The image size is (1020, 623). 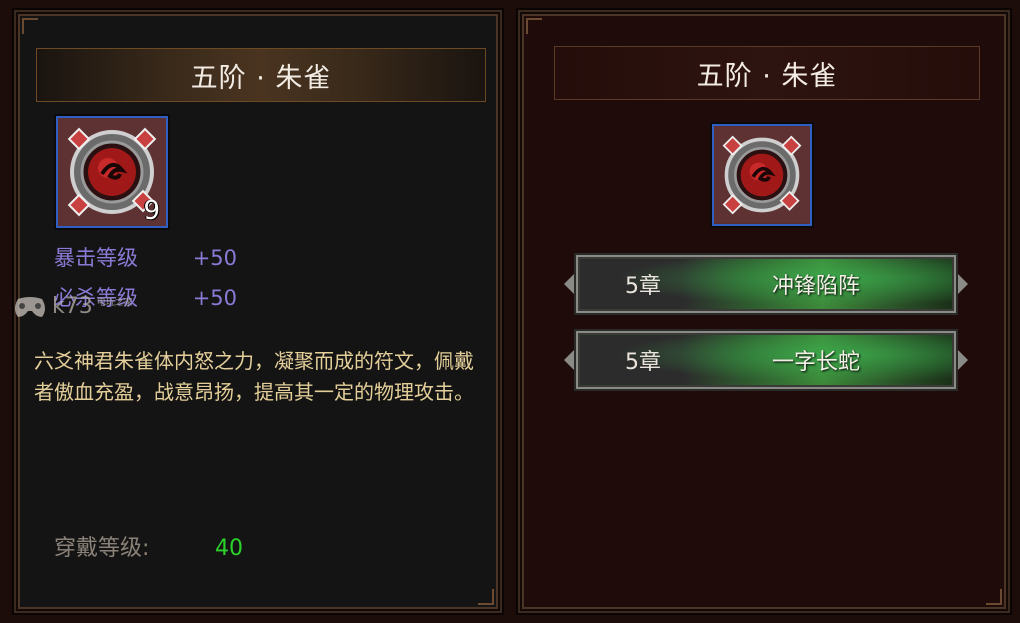 I want to click on gamepad-icon, so click(x=30, y=306).